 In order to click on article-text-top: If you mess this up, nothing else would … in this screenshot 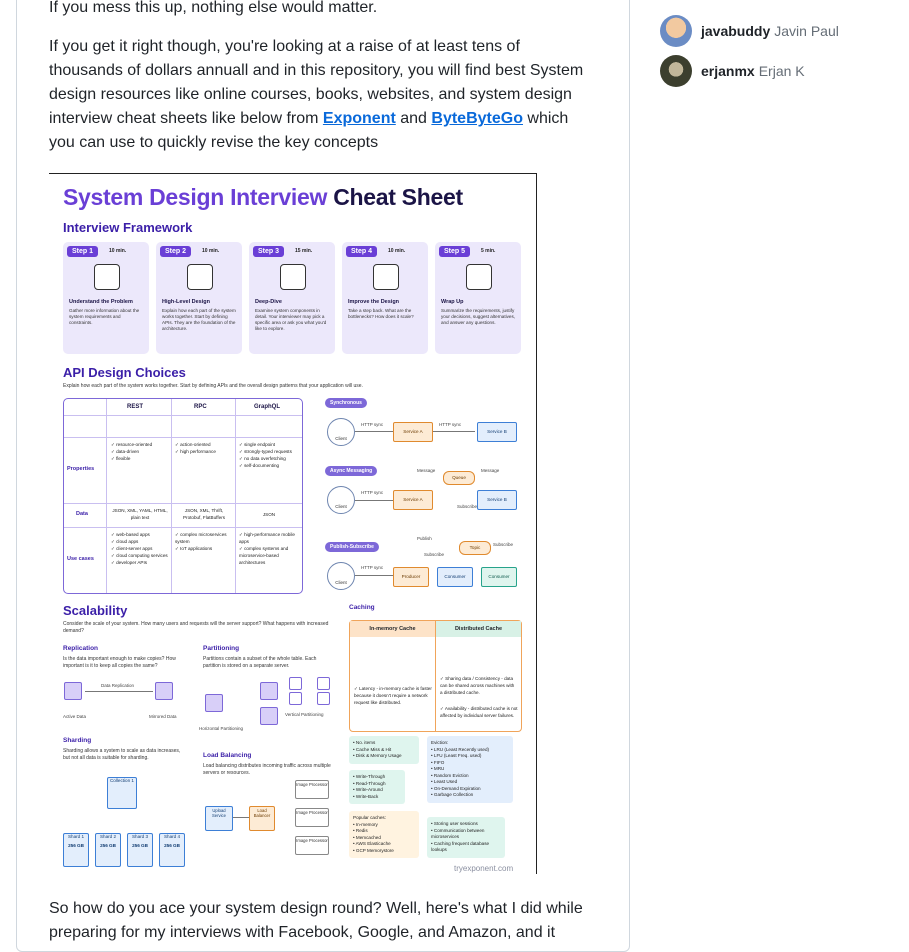, I will do `click(213, 8)`.